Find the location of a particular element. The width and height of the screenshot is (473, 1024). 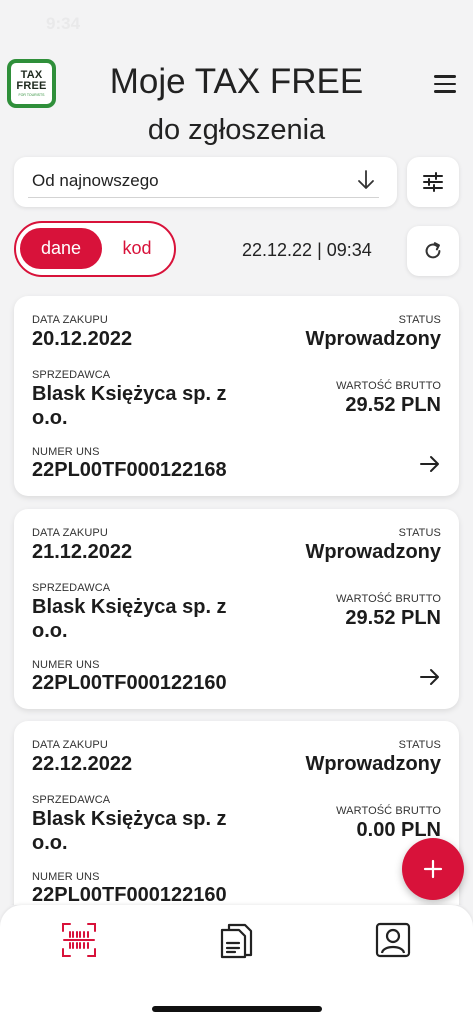

barcode-scan-icon is located at coordinates (79, 940).